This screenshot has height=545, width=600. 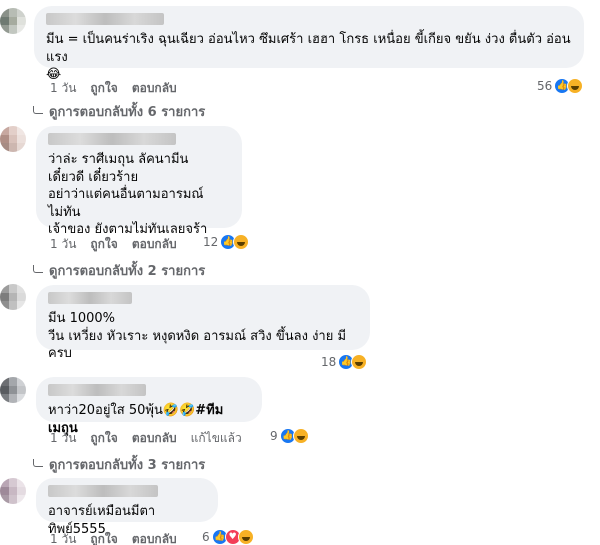 I want to click on view-replies-link: ดูการตอบกลับทั้ง 6 รายการ, so click(x=119, y=111).